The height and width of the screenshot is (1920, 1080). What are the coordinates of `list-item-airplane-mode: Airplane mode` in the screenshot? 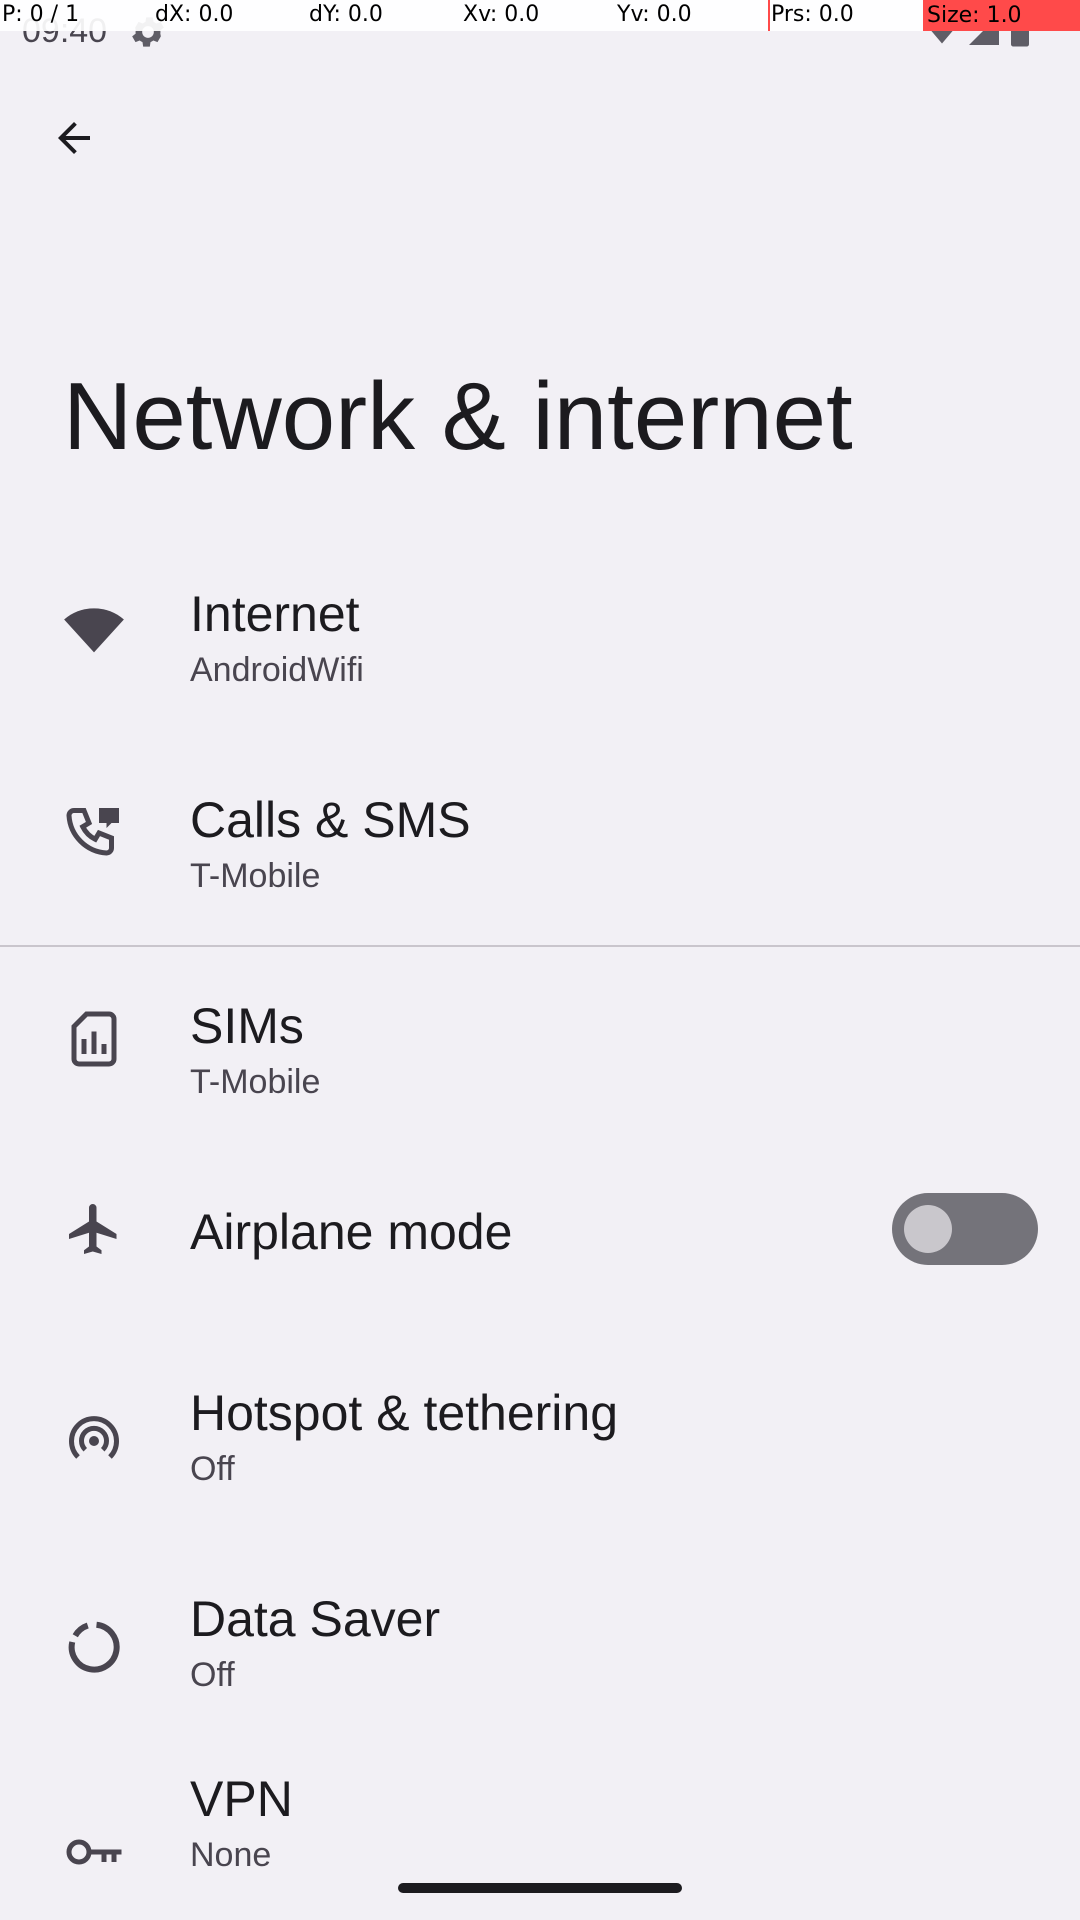 It's located at (540, 1253).